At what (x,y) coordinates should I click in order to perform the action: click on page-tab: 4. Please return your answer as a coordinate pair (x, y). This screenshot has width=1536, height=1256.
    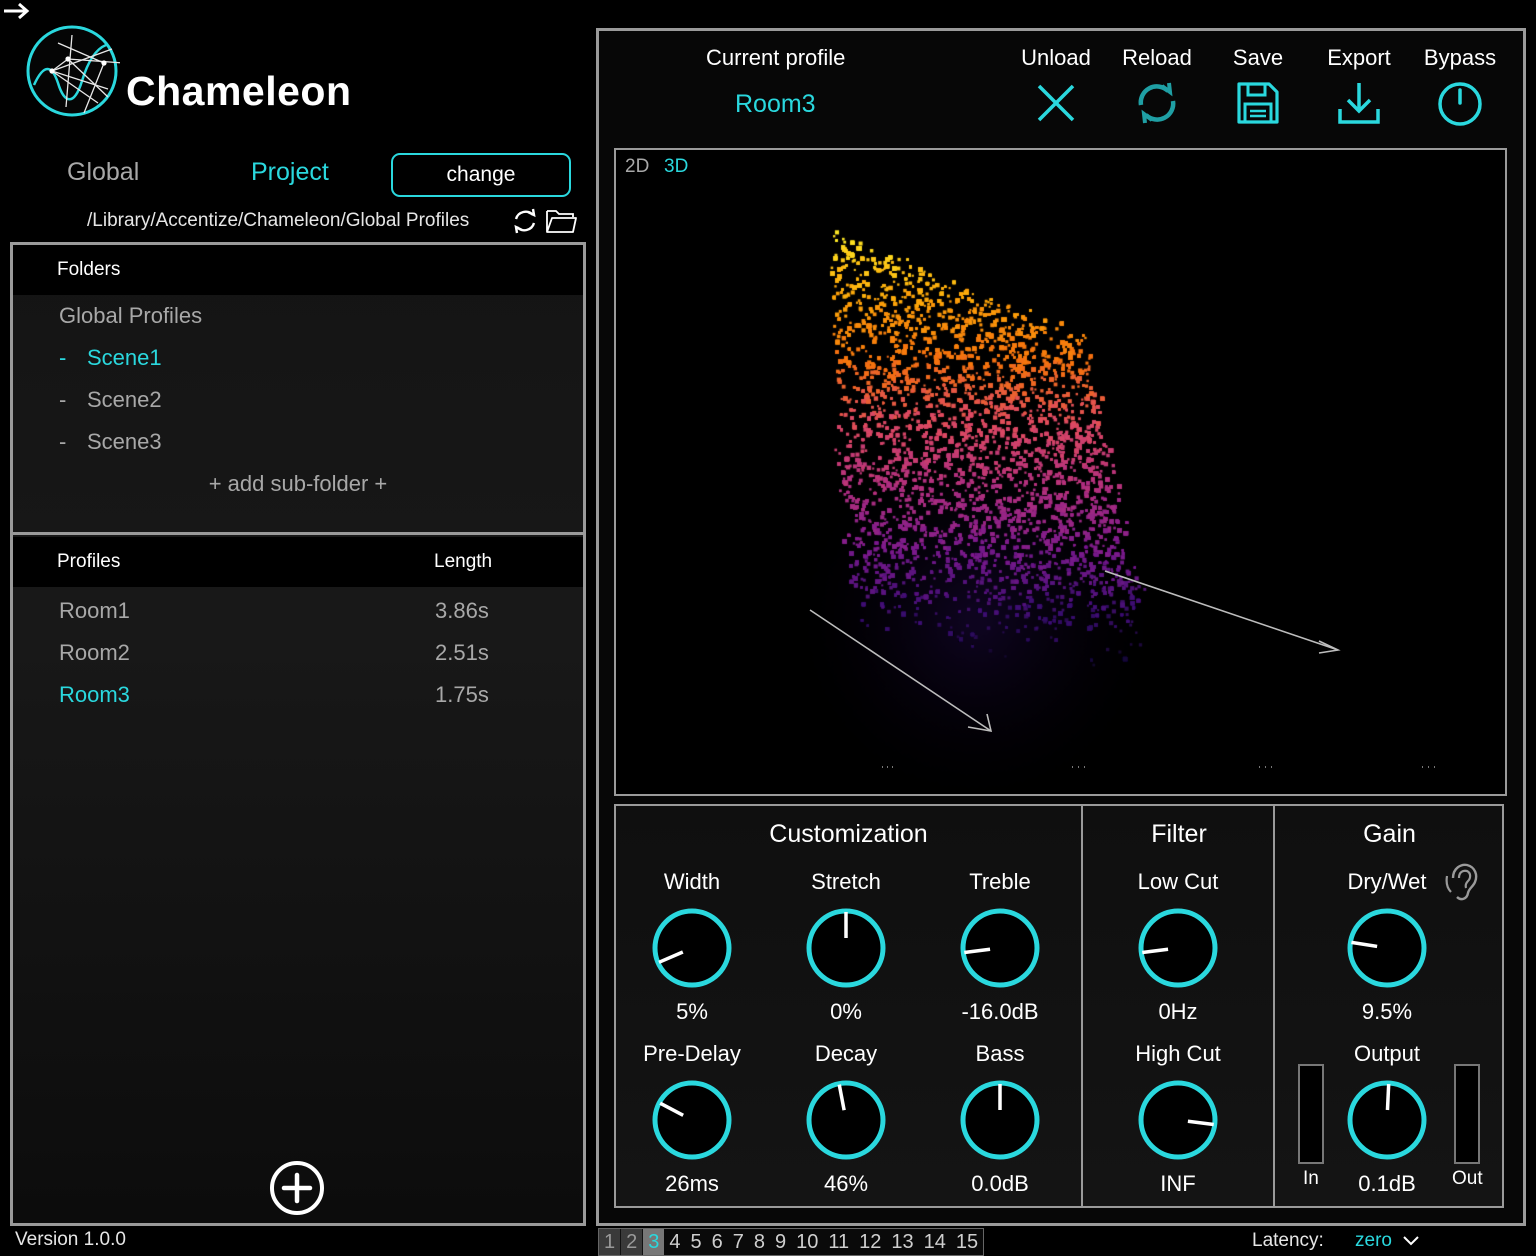
    Looking at the image, I should click on (674, 1242).